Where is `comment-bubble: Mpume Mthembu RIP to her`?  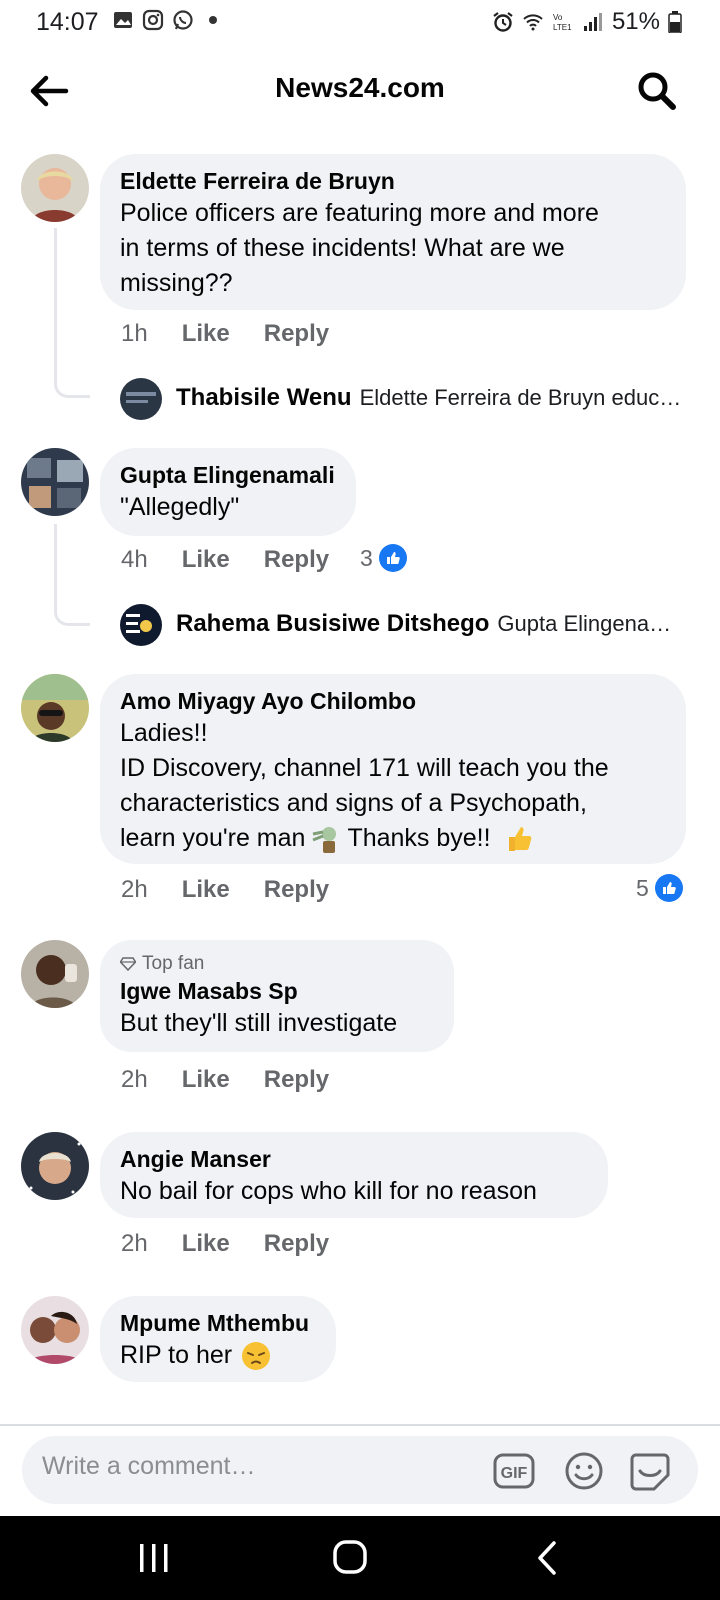
comment-bubble: Mpume Mthembu RIP to her is located at coordinates (218, 1339).